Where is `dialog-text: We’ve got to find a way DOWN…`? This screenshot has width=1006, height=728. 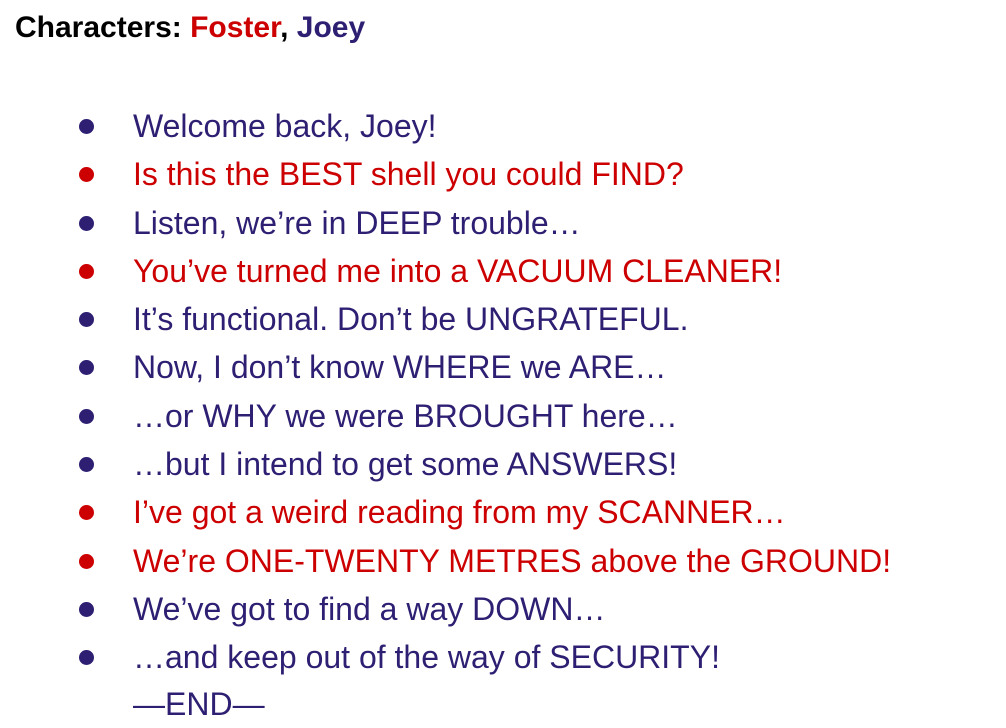 dialog-text: We’ve got to find a way DOWN… is located at coordinates (369, 608).